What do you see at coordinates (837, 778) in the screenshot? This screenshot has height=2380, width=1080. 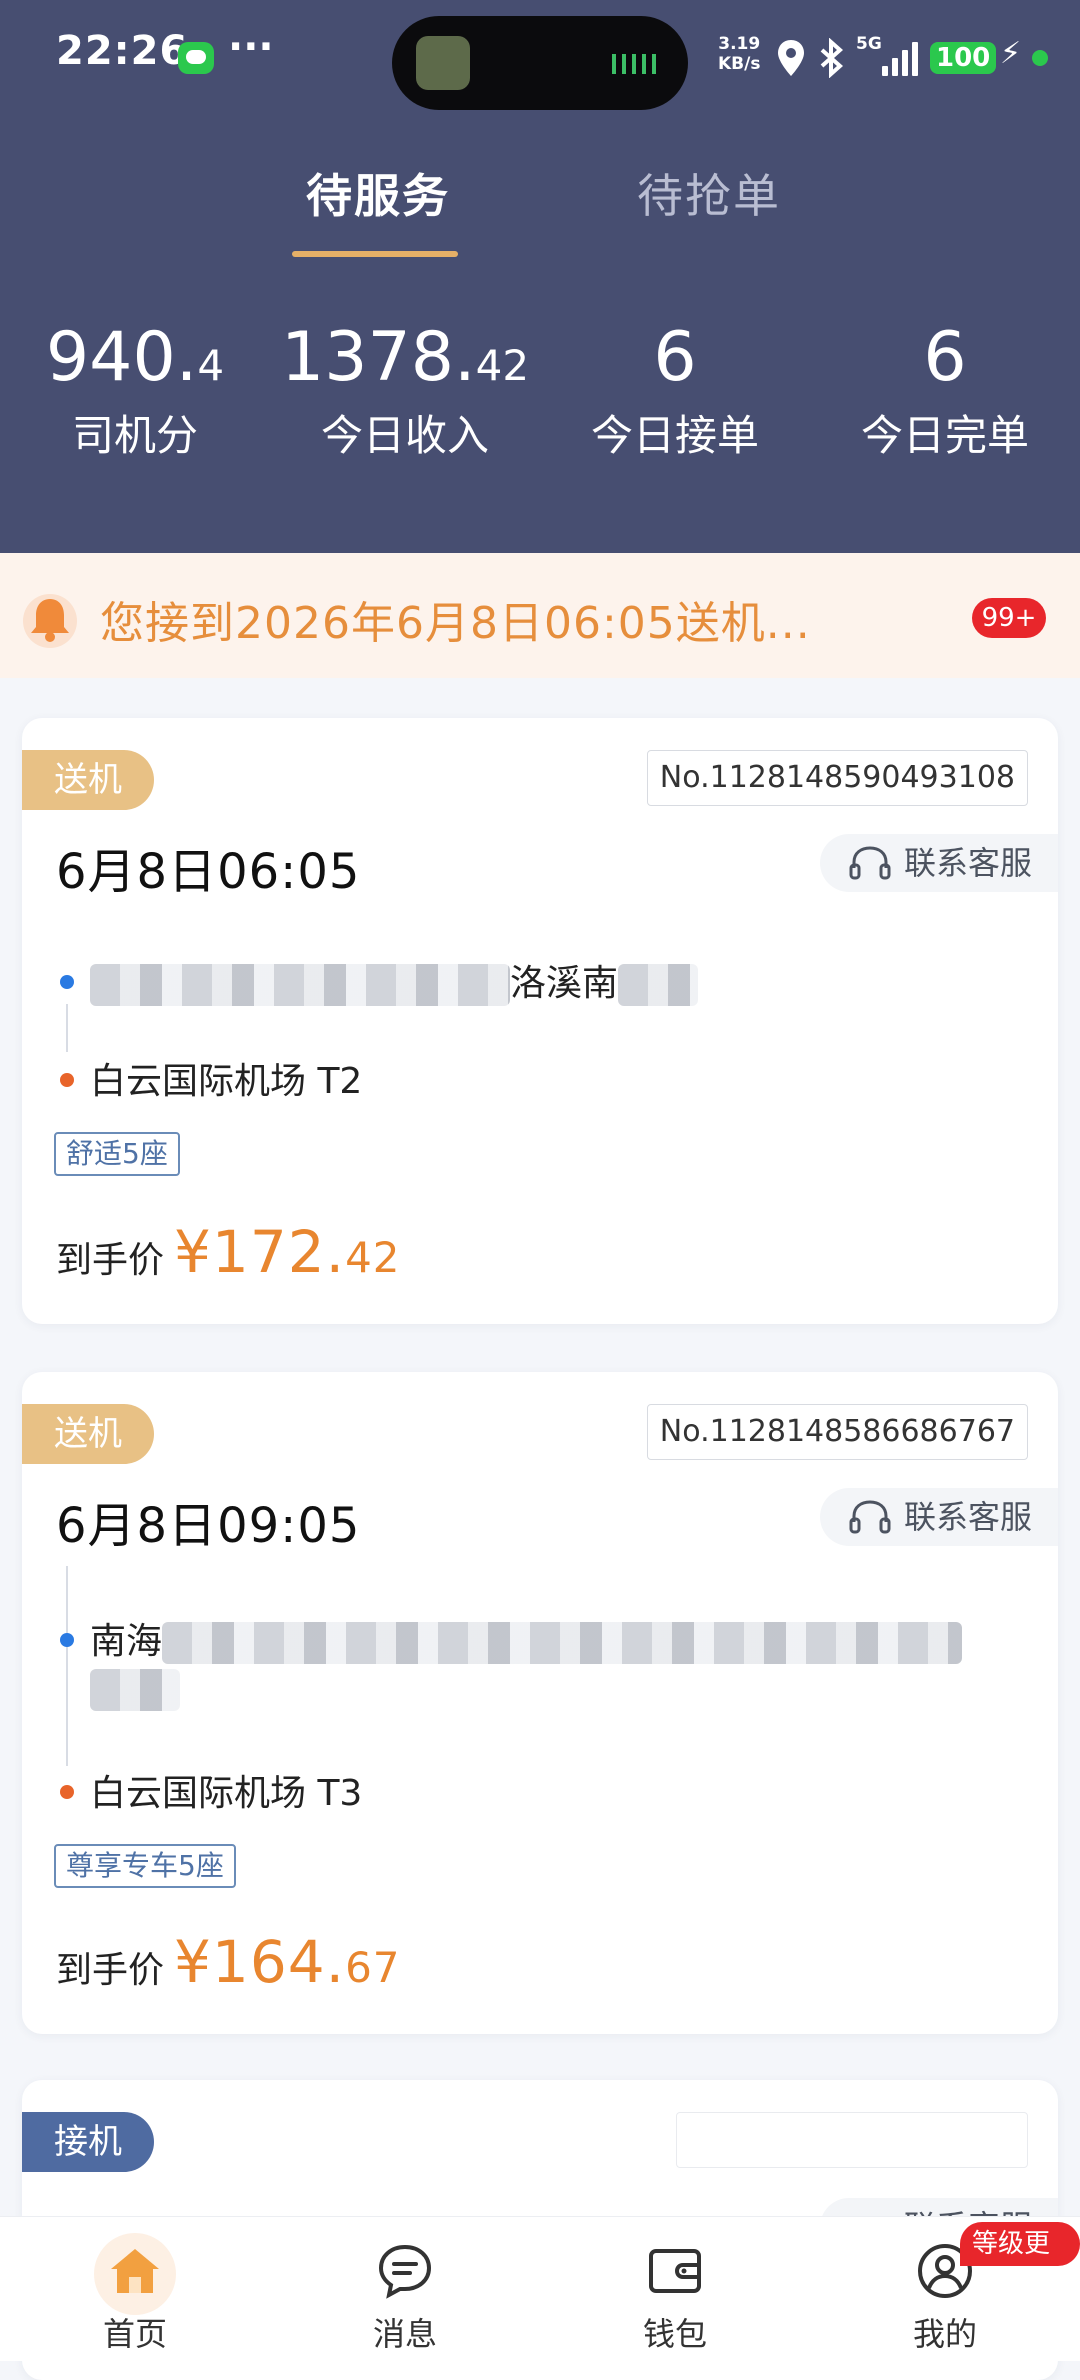 I see `order-number: No.1128148590493108` at bounding box center [837, 778].